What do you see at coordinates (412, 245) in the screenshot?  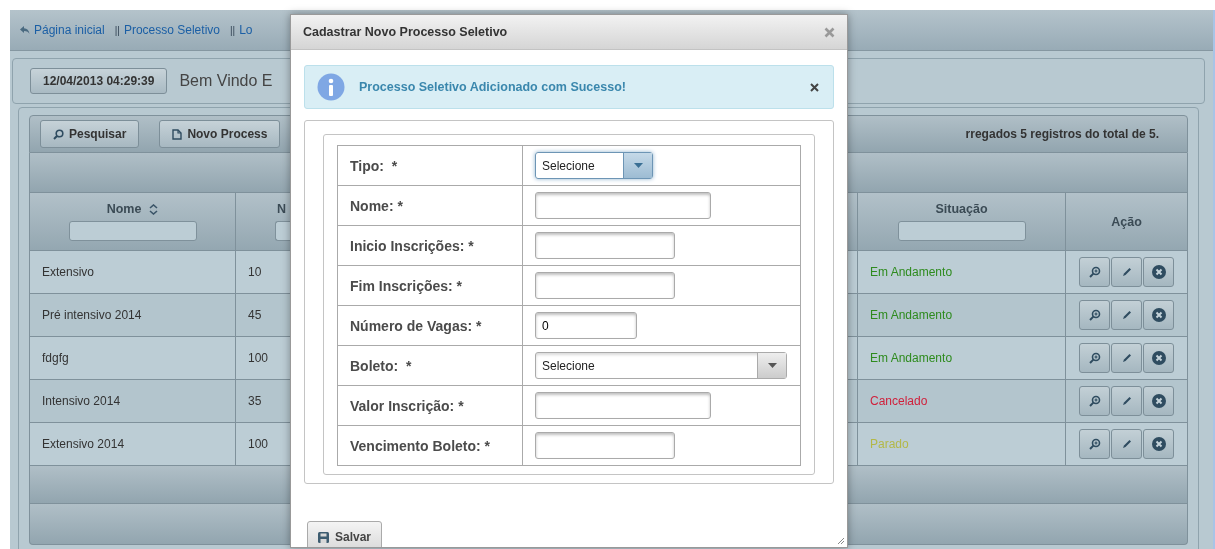 I see `field-label: Inicio Inscrições: *` at bounding box center [412, 245].